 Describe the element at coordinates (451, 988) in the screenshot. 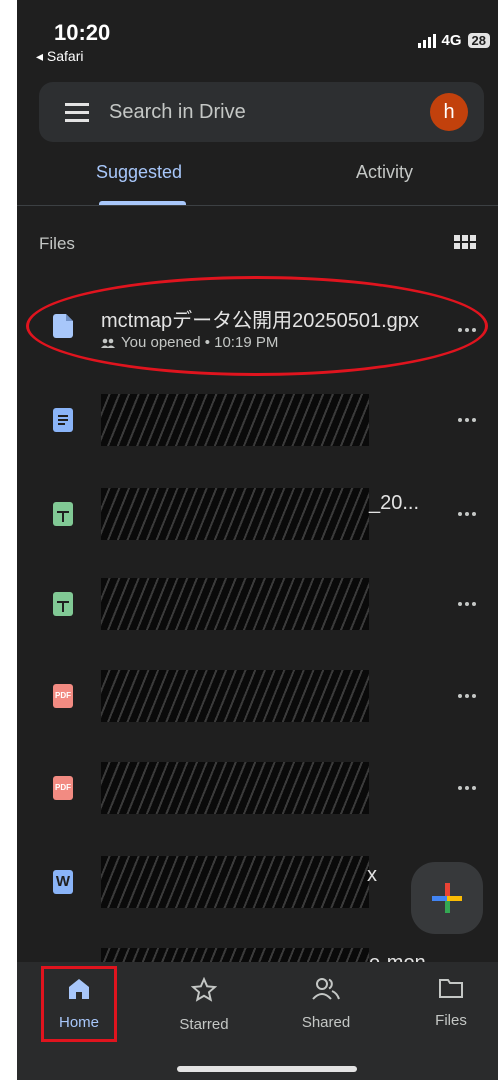

I see `folder-icon` at that location.